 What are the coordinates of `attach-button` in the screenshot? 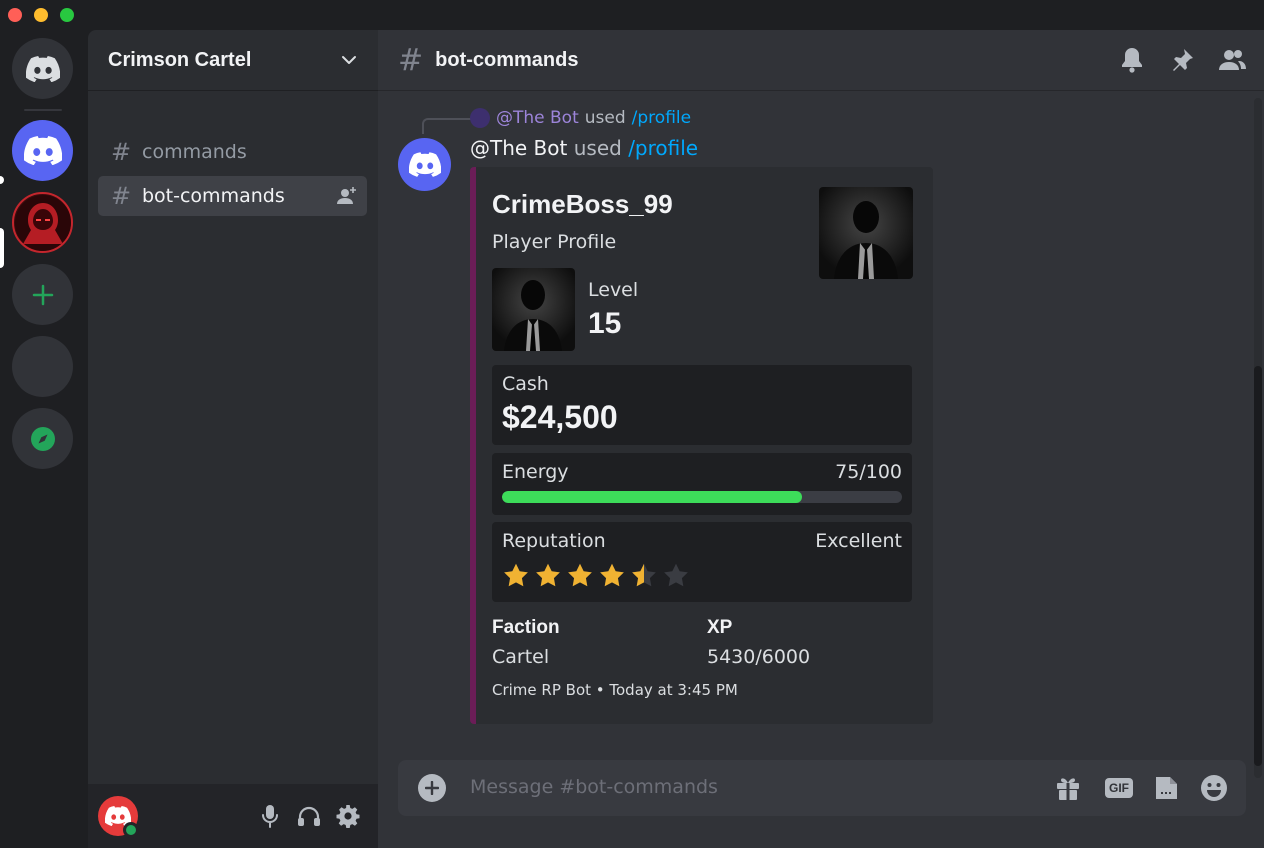 It's located at (432, 788).